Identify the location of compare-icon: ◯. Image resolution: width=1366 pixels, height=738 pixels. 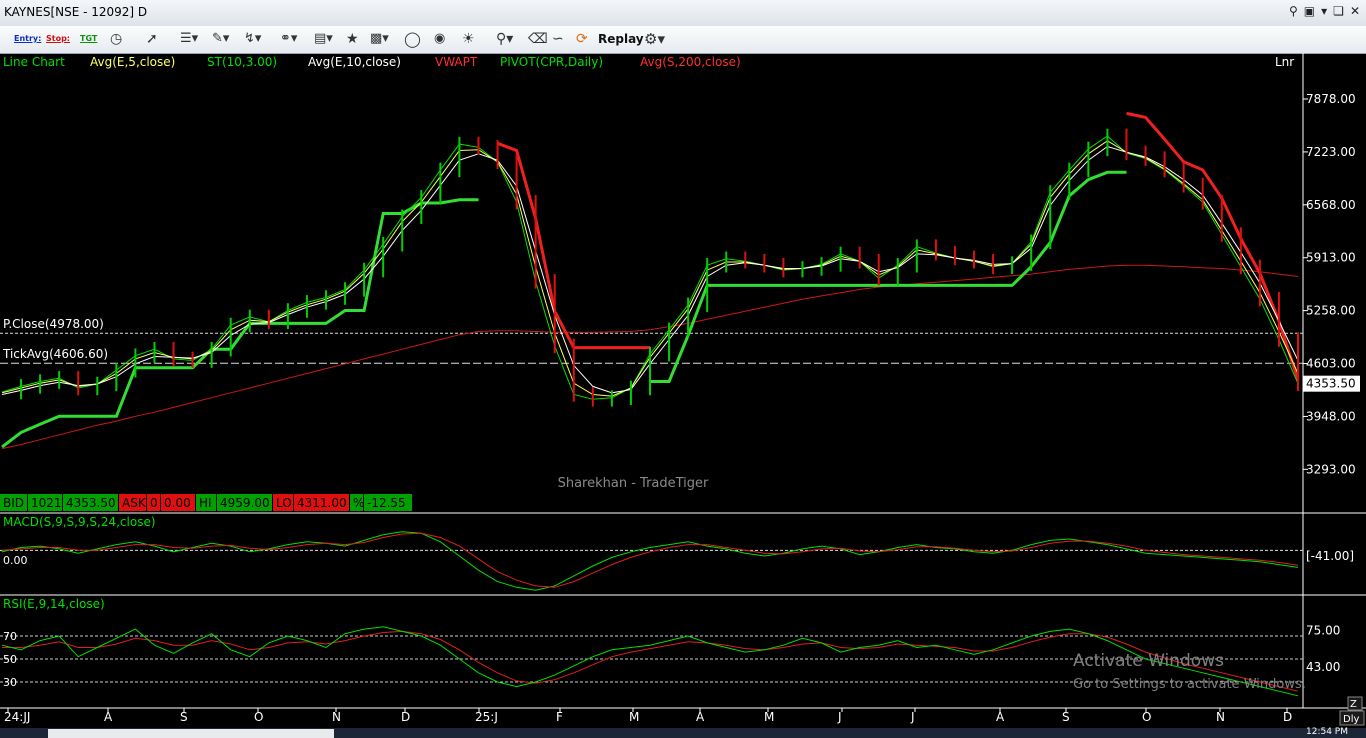
(412, 39).